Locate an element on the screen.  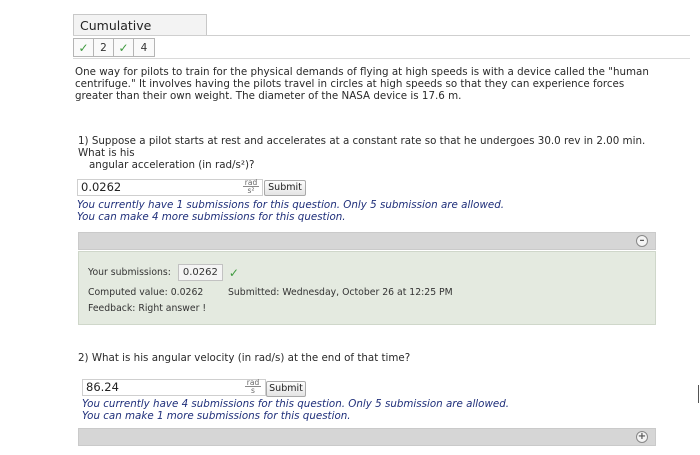
your-submissions-value: 0.0262 is located at coordinates (200, 272).